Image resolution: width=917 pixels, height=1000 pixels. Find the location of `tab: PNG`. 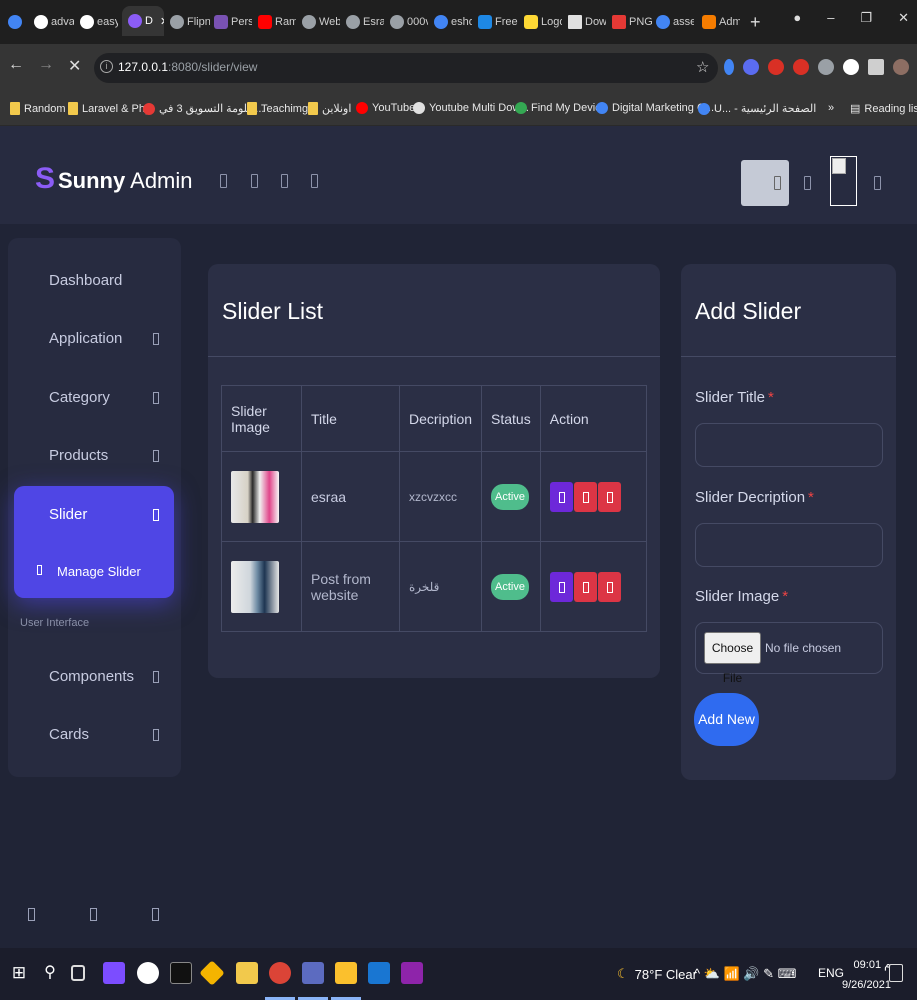

tab: PNG is located at coordinates (632, 22).